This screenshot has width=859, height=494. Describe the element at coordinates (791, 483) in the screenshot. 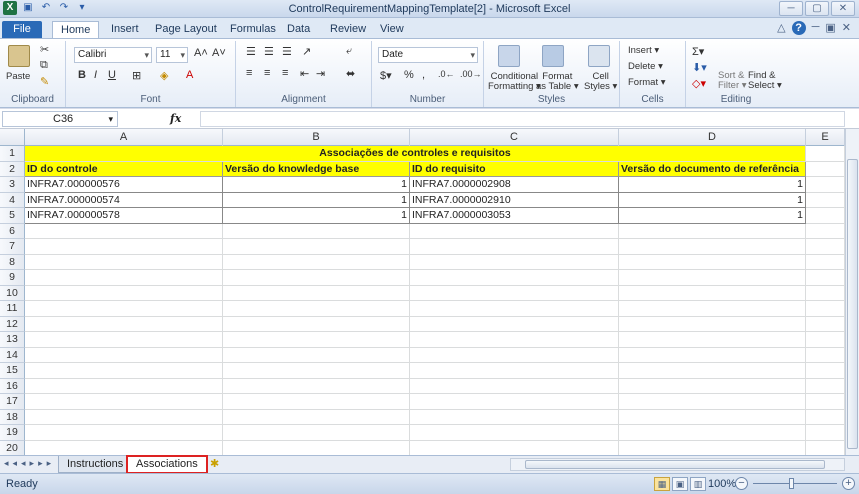

I see `zoom-knob` at that location.